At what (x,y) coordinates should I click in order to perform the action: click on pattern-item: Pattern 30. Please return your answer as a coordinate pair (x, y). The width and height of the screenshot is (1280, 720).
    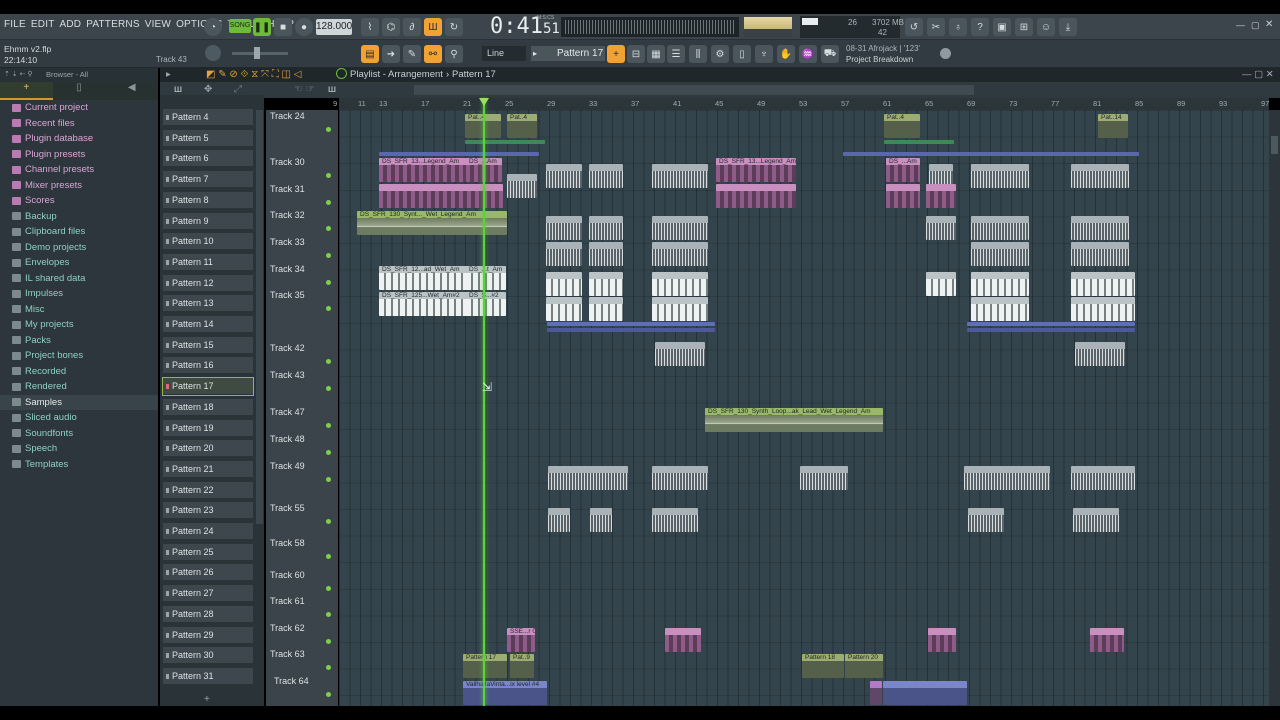
    Looking at the image, I should click on (208, 656).